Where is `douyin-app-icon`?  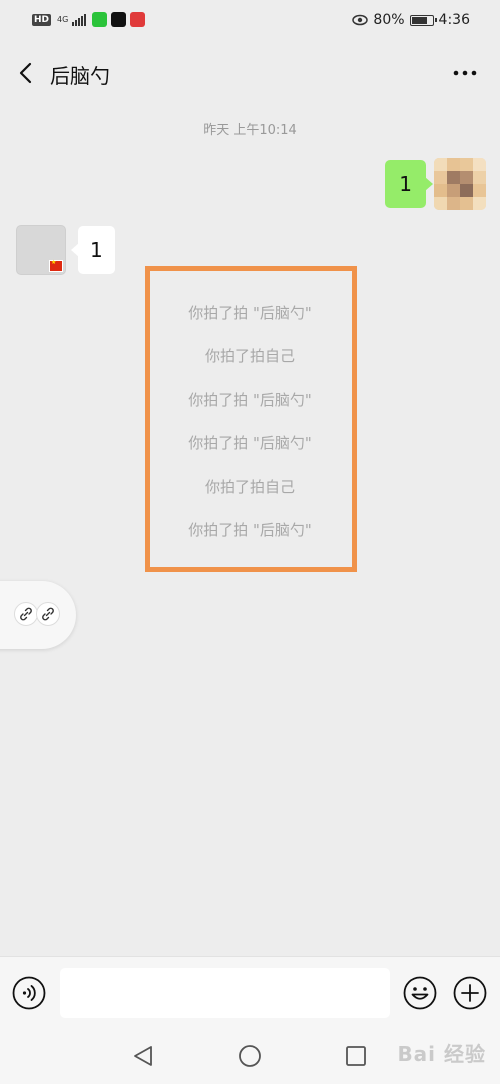
douyin-app-icon is located at coordinates (119, 19).